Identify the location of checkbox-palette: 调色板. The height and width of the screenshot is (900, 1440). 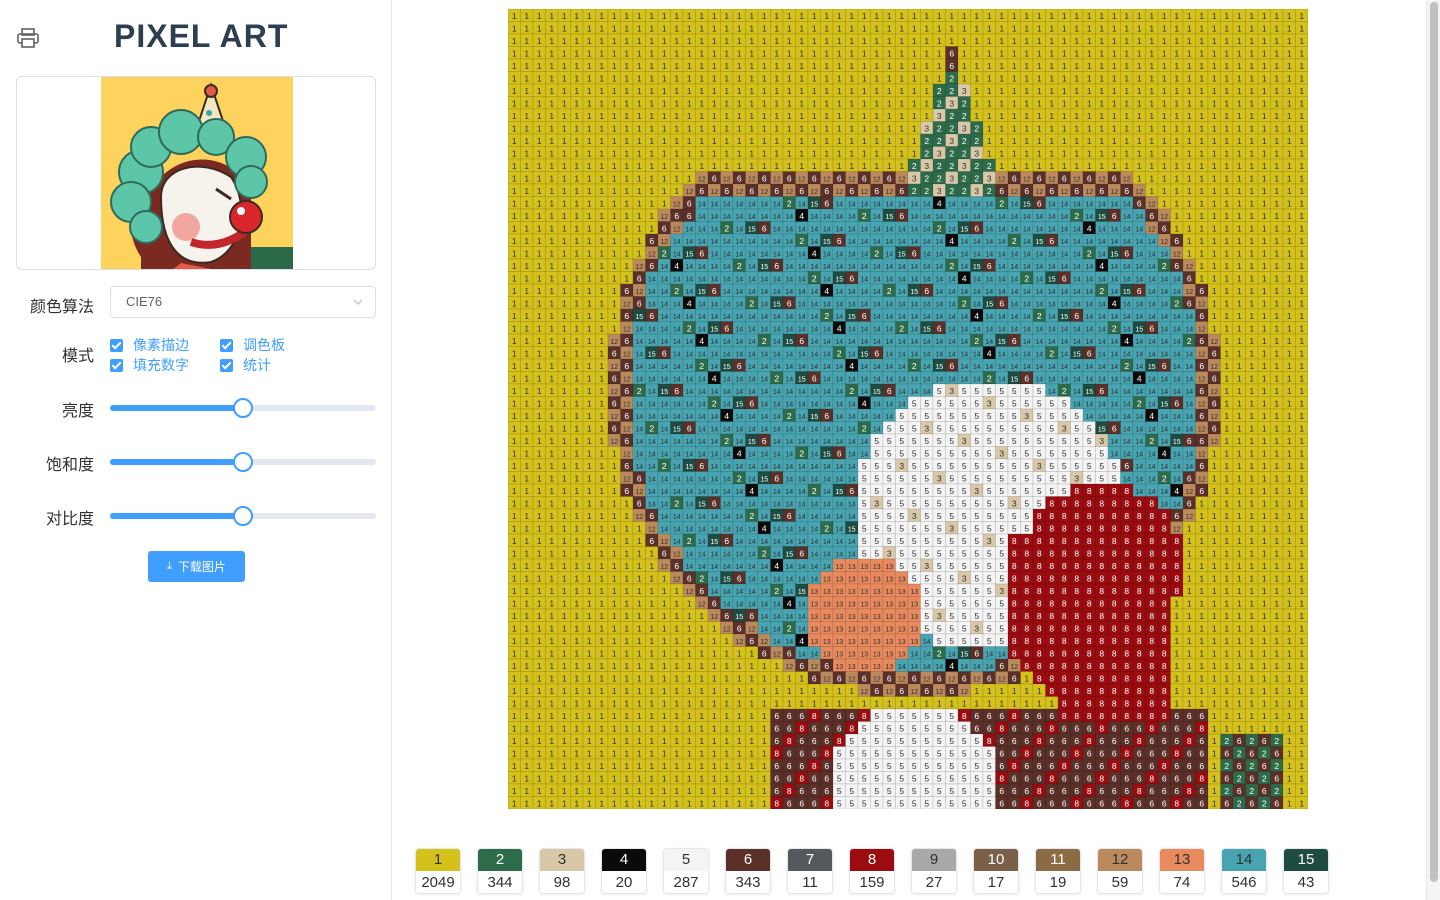
(252, 345).